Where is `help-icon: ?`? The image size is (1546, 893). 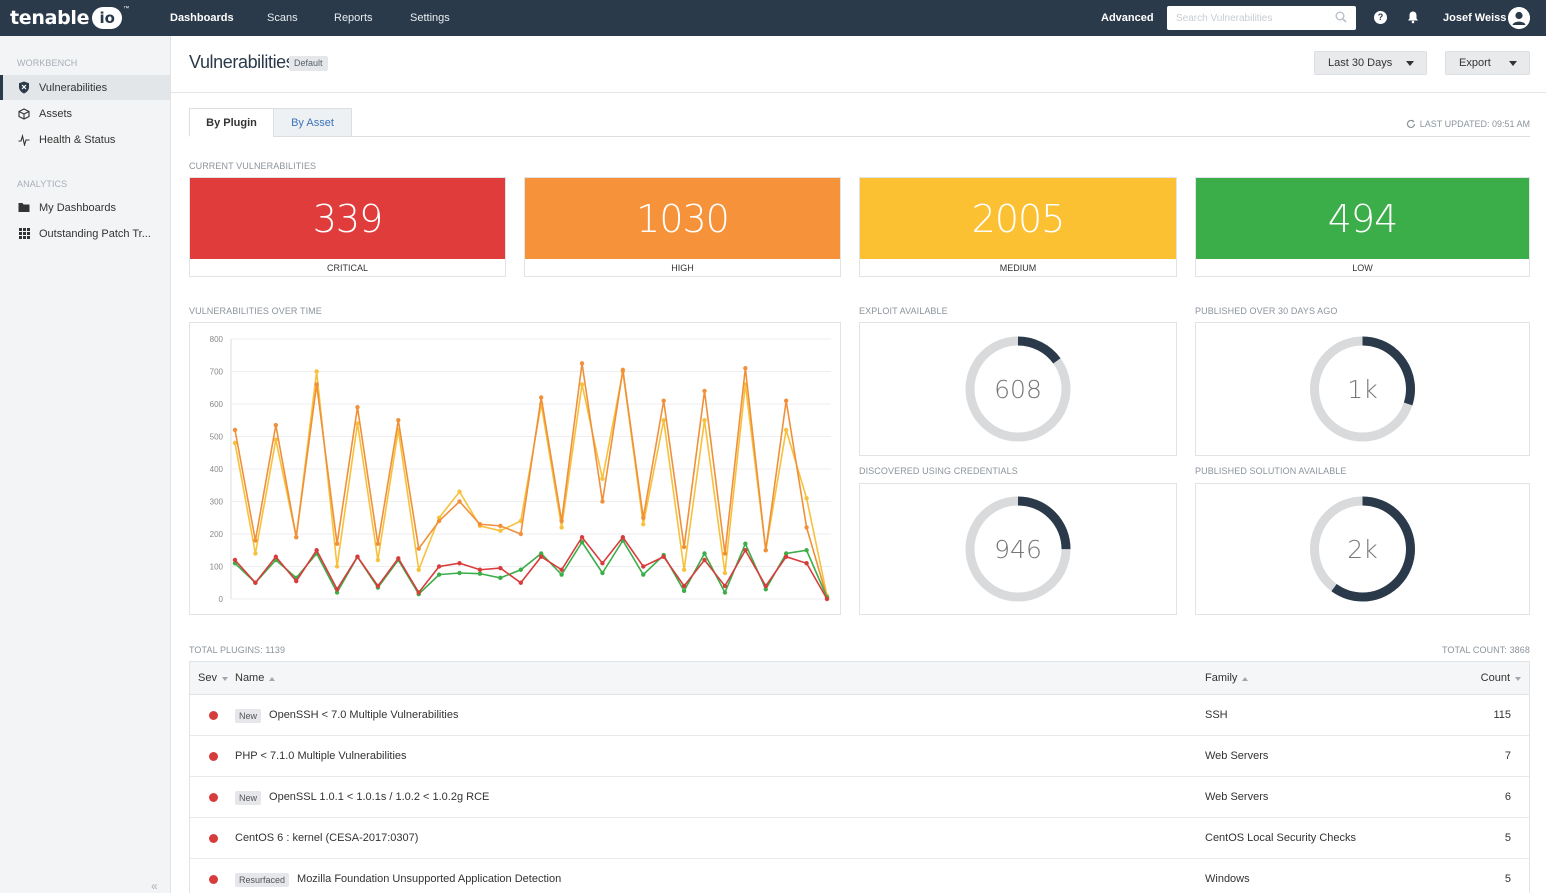
help-icon: ? is located at coordinates (1380, 17).